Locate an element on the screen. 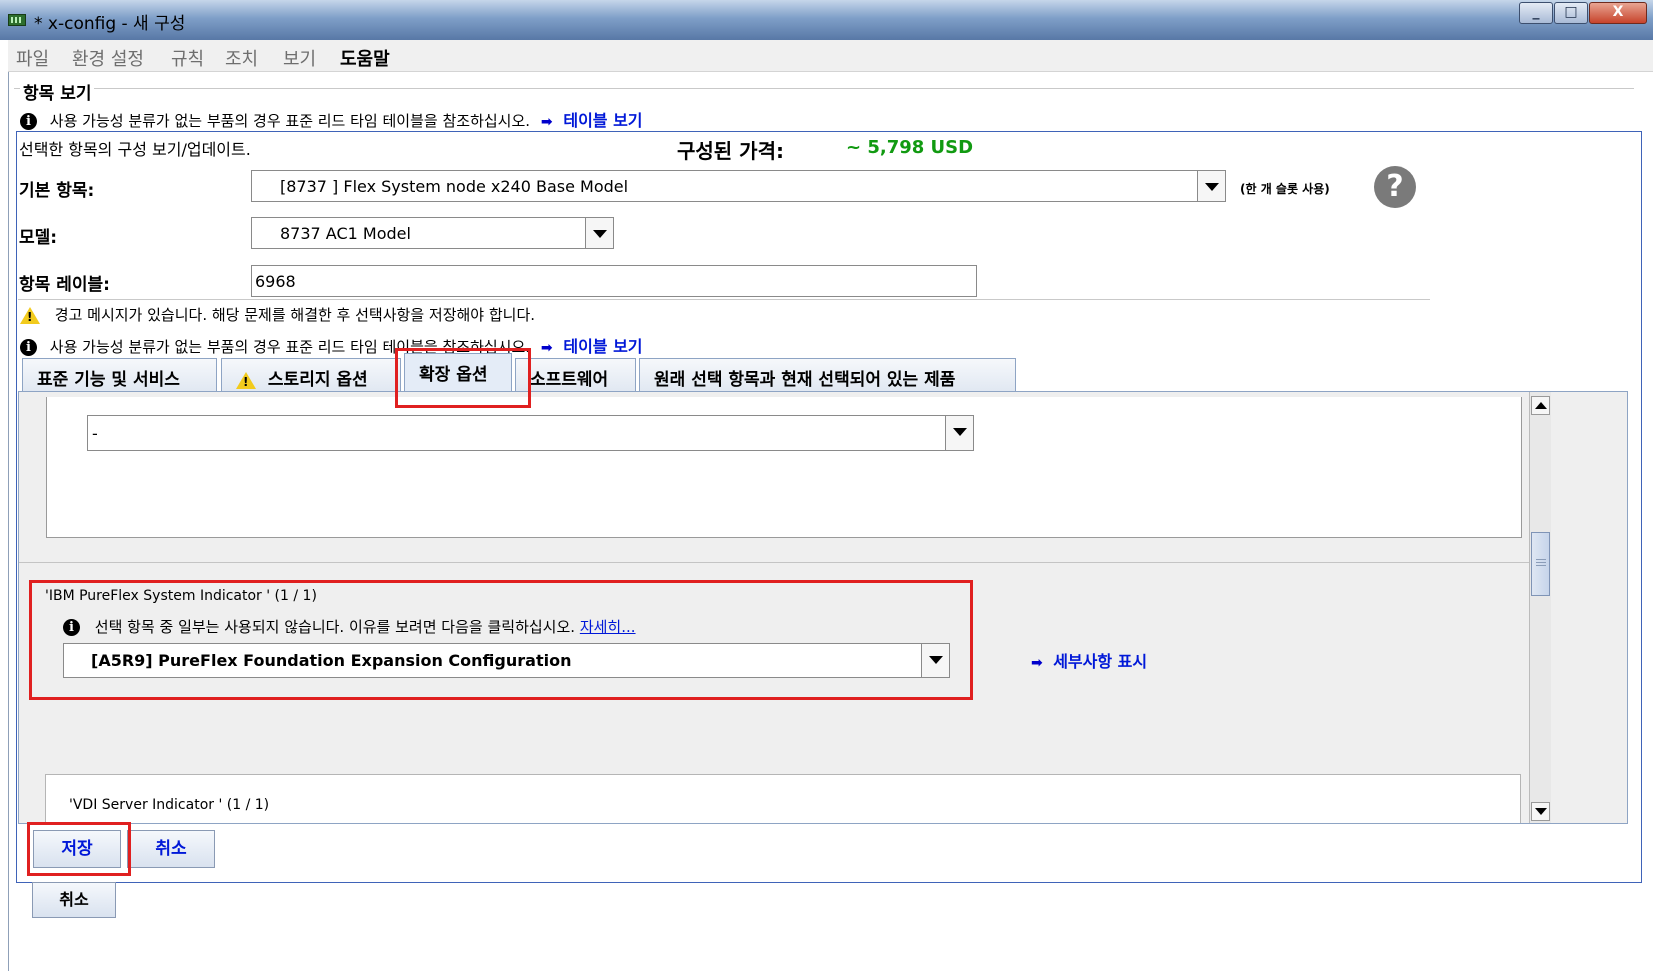 Image resolution: width=1653 pixels, height=971 pixels. tab-label: 확장 옵션 is located at coordinates (453, 375).